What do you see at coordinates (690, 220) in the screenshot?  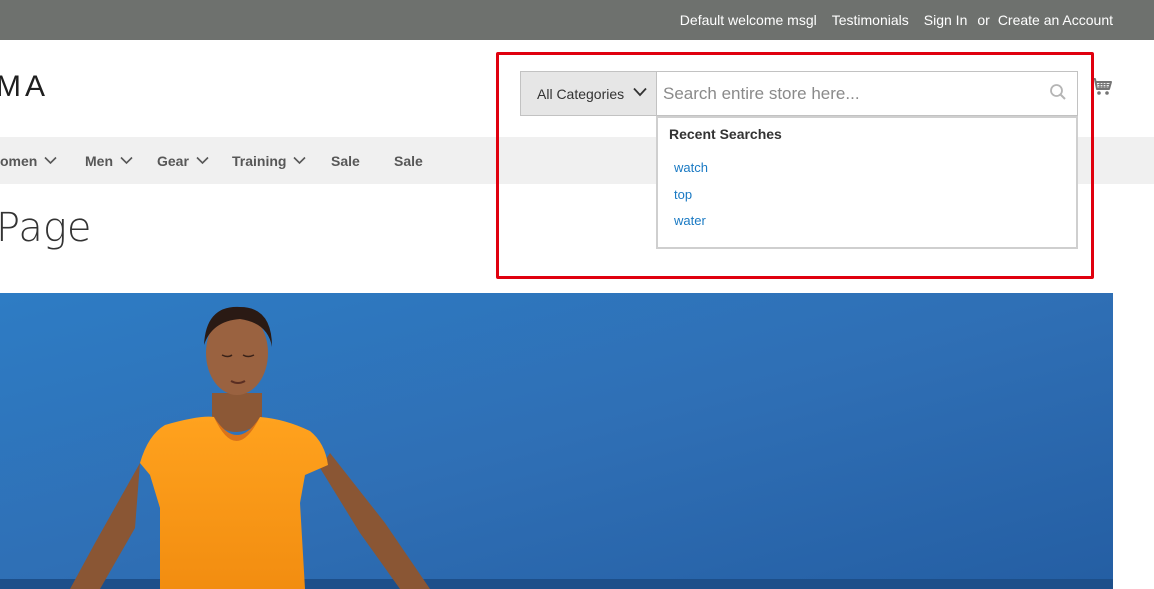 I see `recent-search-item: water` at bounding box center [690, 220].